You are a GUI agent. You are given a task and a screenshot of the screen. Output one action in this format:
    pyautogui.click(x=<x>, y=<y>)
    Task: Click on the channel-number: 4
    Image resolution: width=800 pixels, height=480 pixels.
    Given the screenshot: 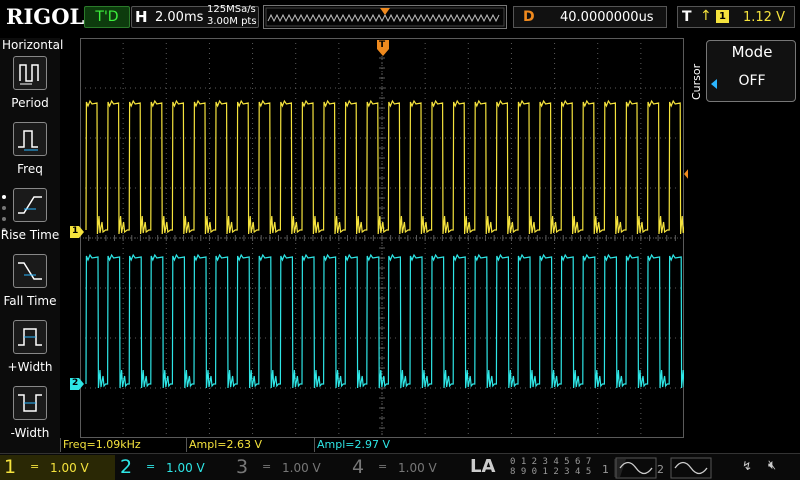 What is the action you would take?
    pyautogui.click(x=358, y=467)
    